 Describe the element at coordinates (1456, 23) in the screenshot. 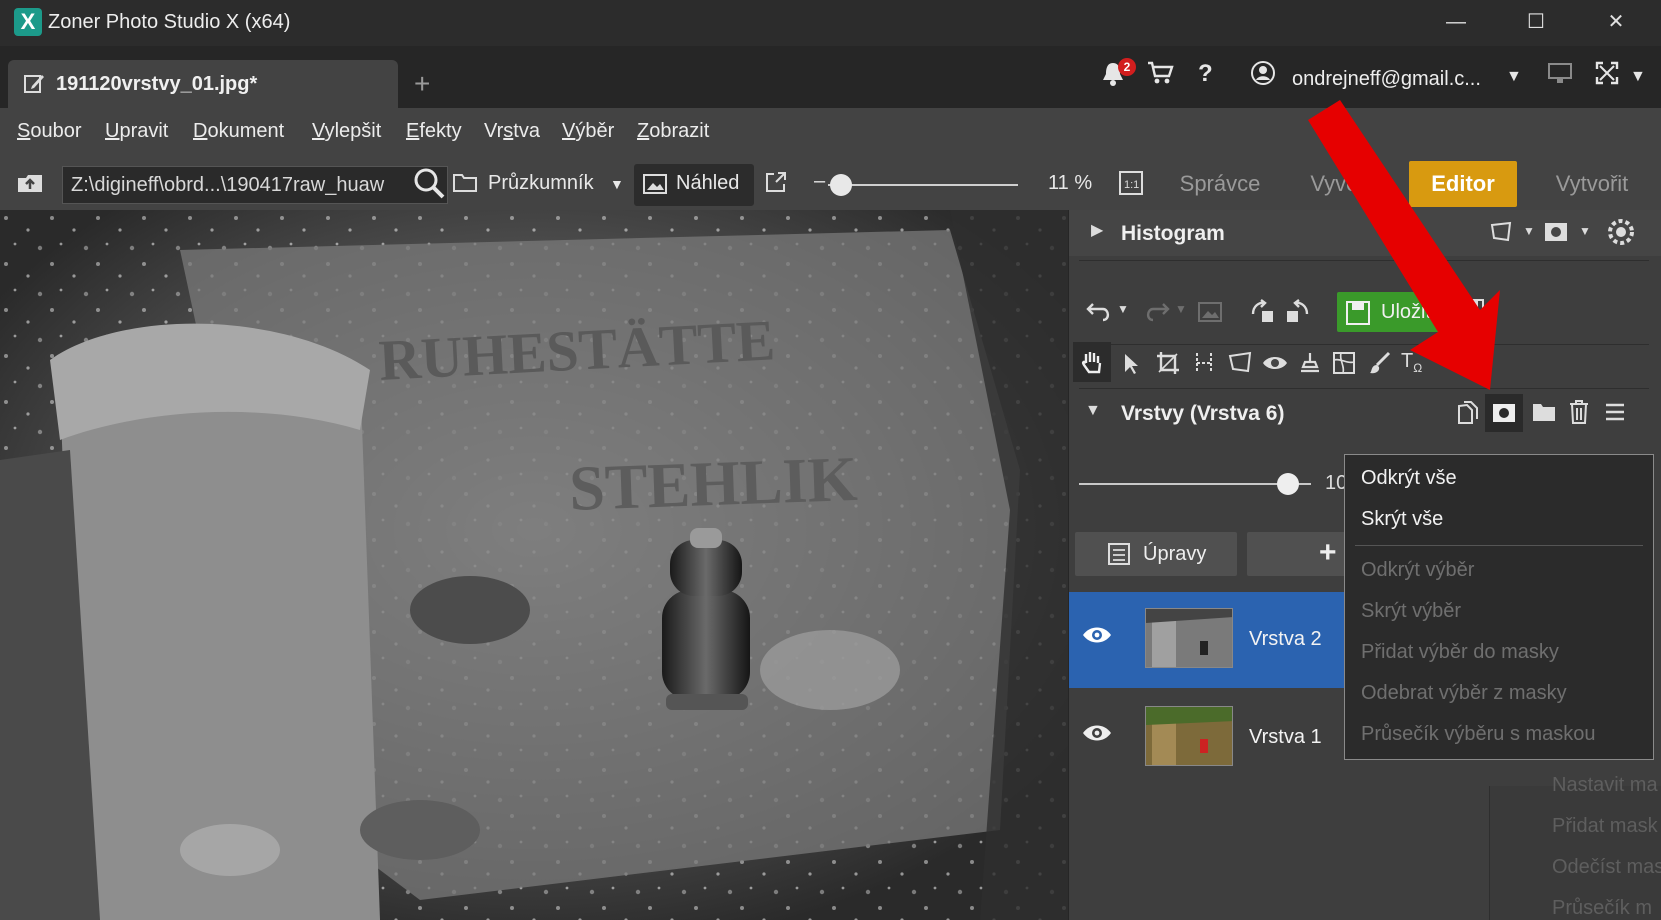

I see `minimize-button: —` at that location.